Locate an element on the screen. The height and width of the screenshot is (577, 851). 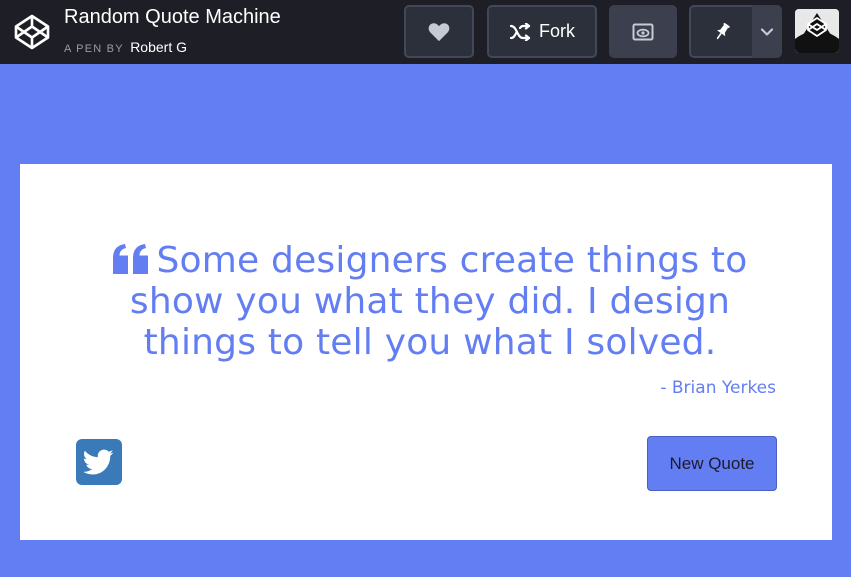
fork-icon is located at coordinates (520, 31).